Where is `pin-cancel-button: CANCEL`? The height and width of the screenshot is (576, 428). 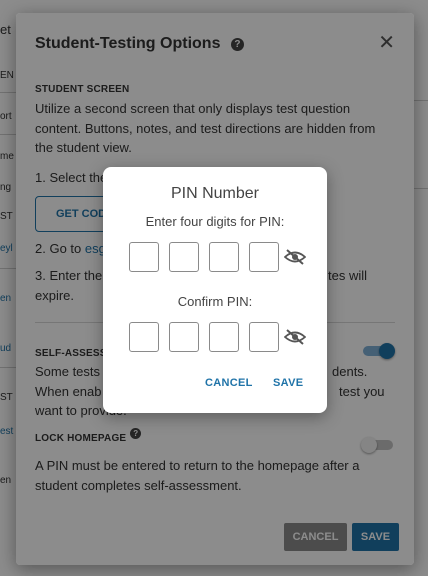
pin-cancel-button: CANCEL is located at coordinates (229, 383).